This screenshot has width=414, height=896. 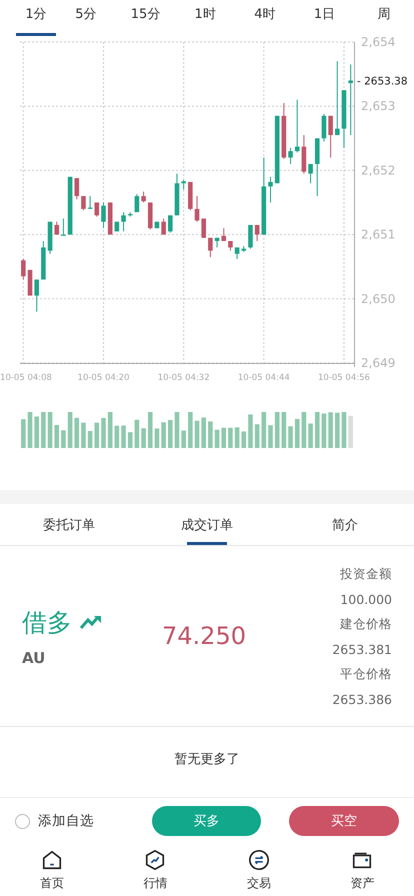 What do you see at coordinates (184, 378) in the screenshot?
I see `axis-label: 10-05 04:32` at bounding box center [184, 378].